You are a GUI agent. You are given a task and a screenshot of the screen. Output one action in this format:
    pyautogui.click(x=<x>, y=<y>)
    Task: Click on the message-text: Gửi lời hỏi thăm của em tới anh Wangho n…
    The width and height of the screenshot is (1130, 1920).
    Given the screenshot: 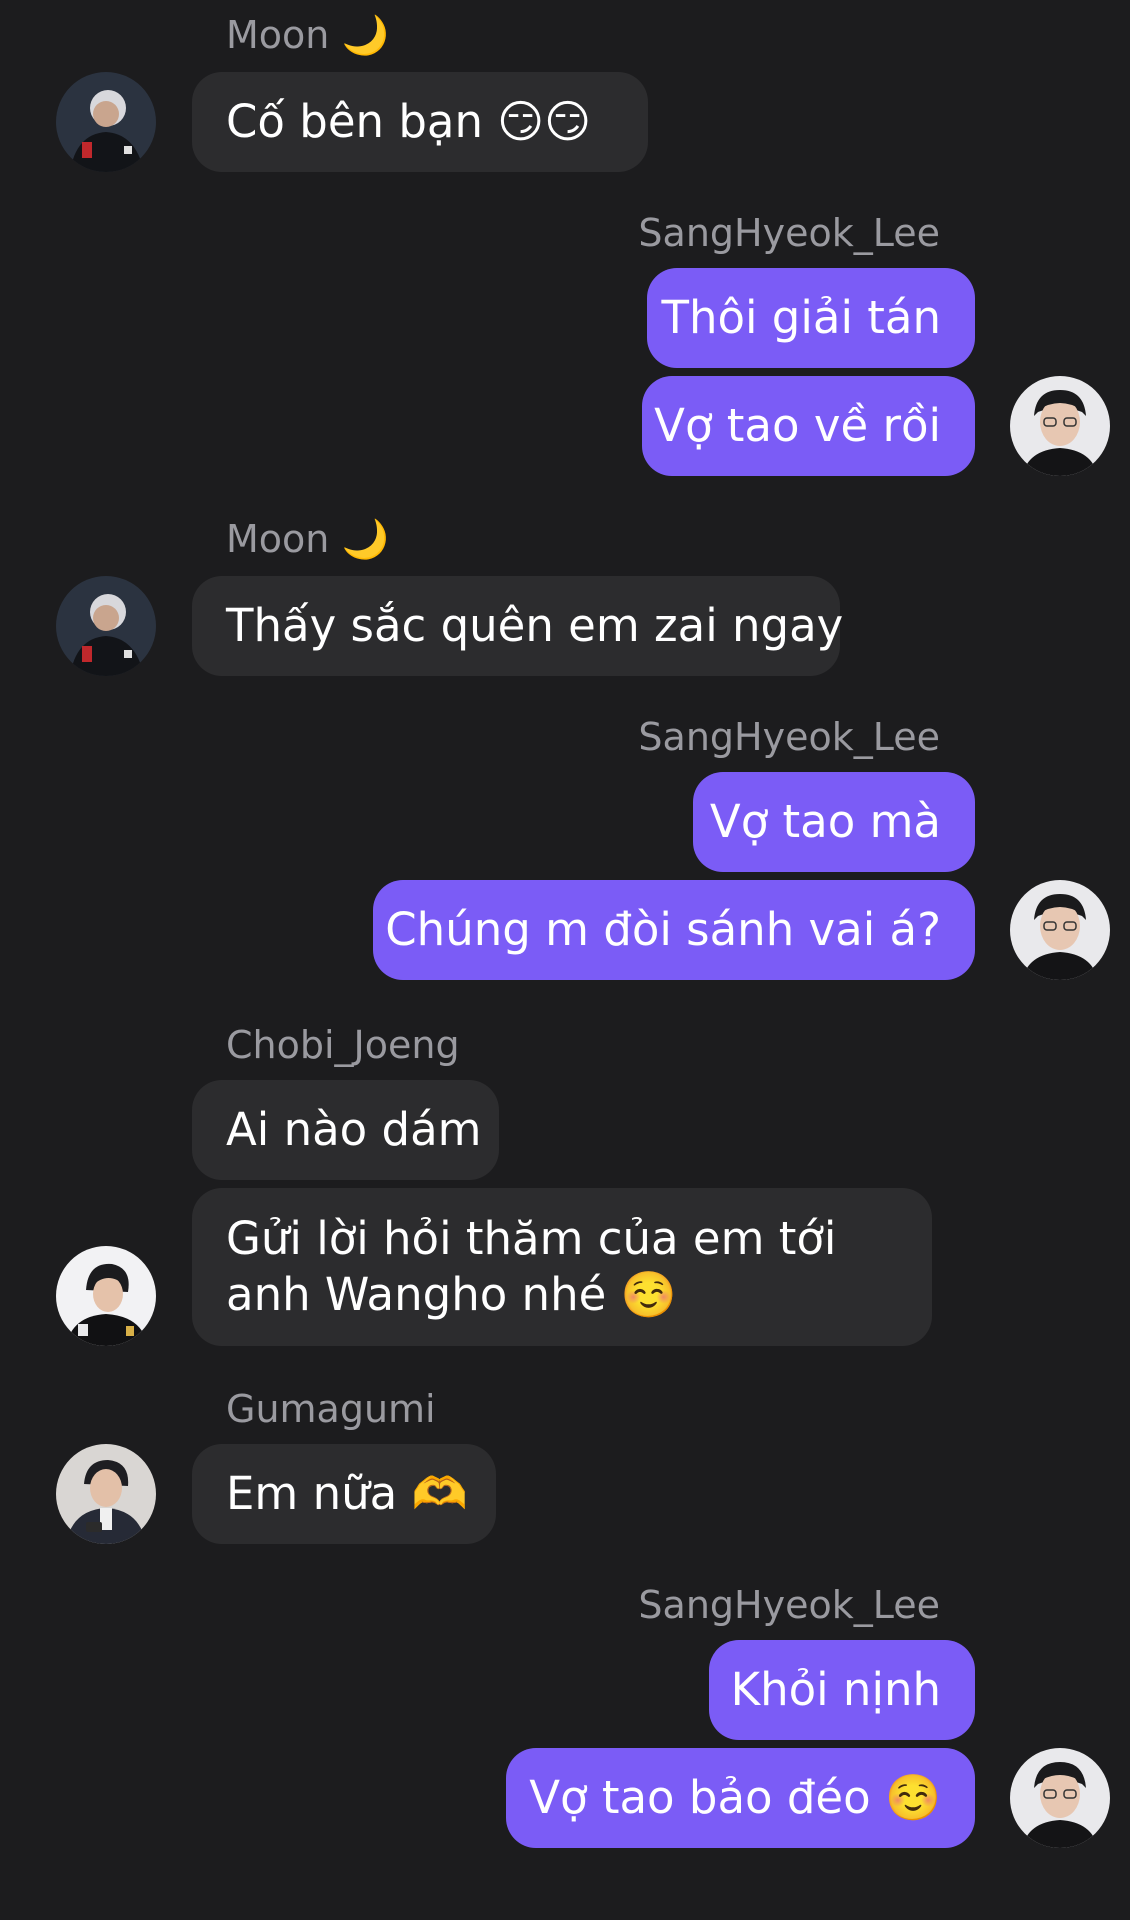 What is the action you would take?
    pyautogui.click(x=531, y=1266)
    